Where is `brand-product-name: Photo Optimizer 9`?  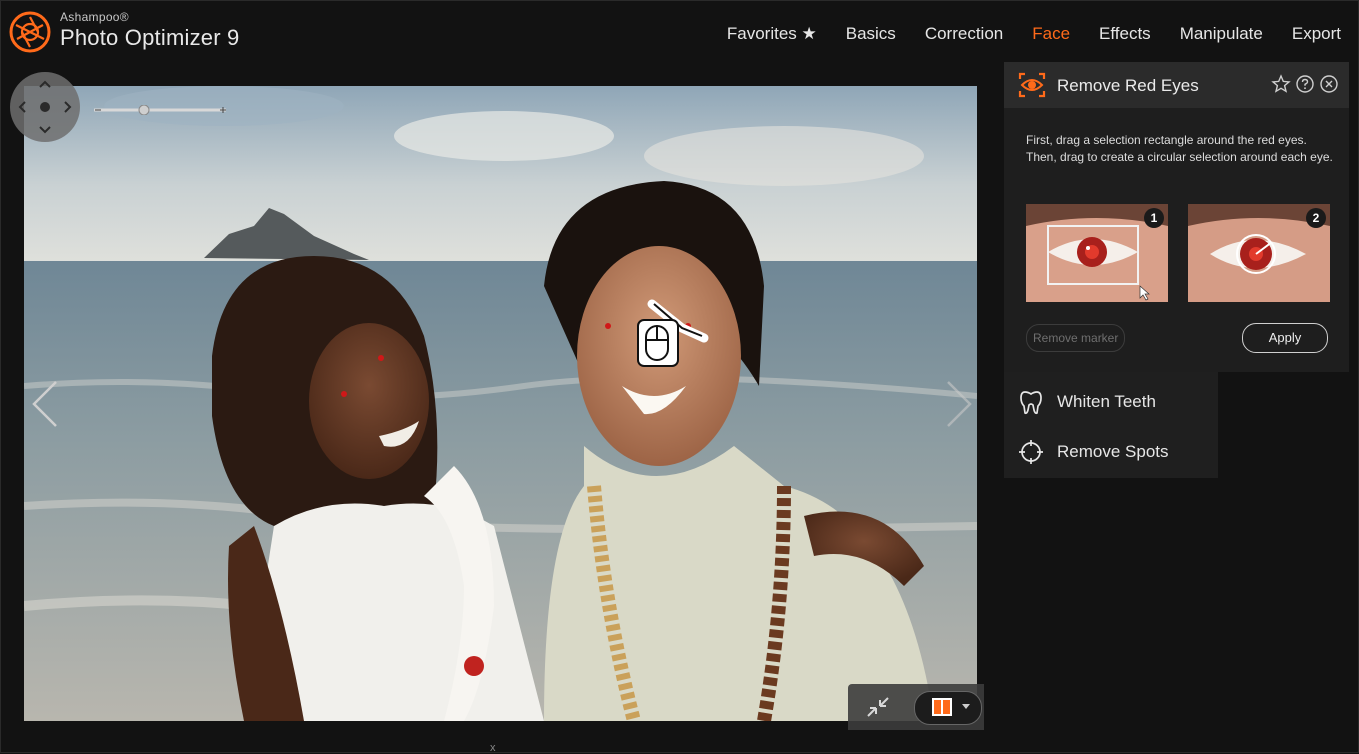 brand-product-name: Photo Optimizer 9 is located at coordinates (150, 37).